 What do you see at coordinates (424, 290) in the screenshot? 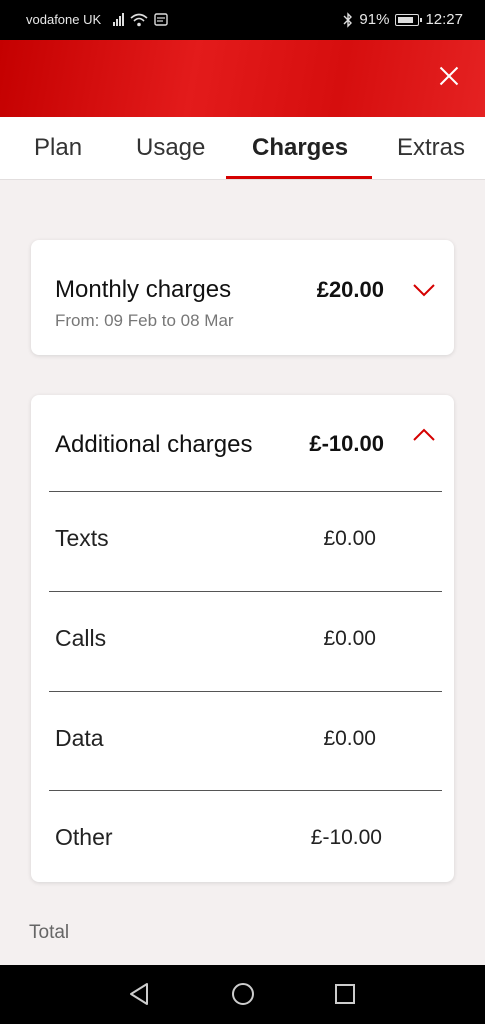
I see `chevron-down-icon` at bounding box center [424, 290].